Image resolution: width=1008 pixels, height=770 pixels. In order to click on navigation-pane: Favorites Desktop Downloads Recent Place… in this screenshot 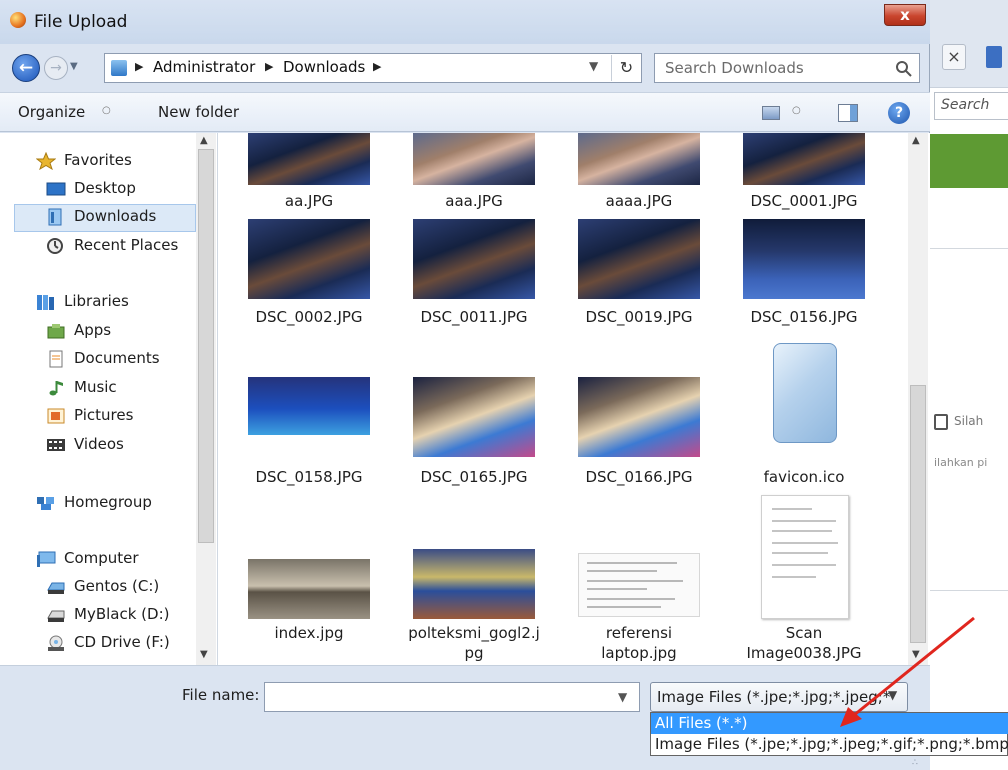, I will do `click(109, 399)`.